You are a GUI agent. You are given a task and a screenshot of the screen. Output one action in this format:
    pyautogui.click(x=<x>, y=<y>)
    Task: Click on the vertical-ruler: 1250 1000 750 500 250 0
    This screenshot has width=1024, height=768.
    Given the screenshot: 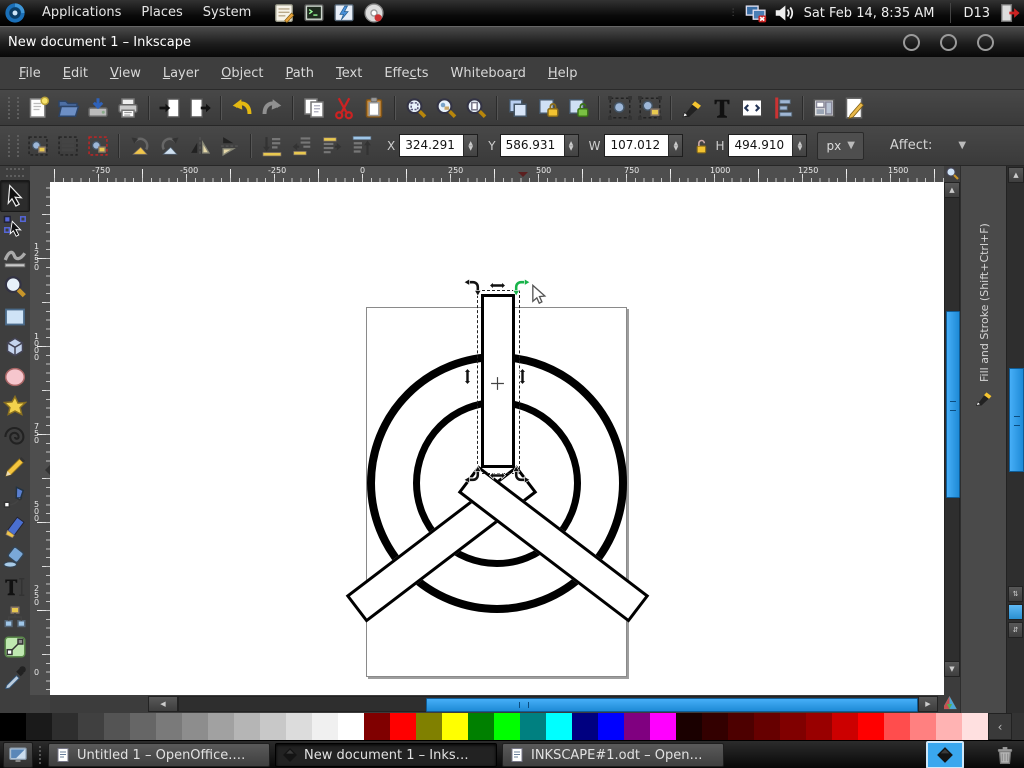 What is the action you would take?
    pyautogui.click(x=40, y=438)
    